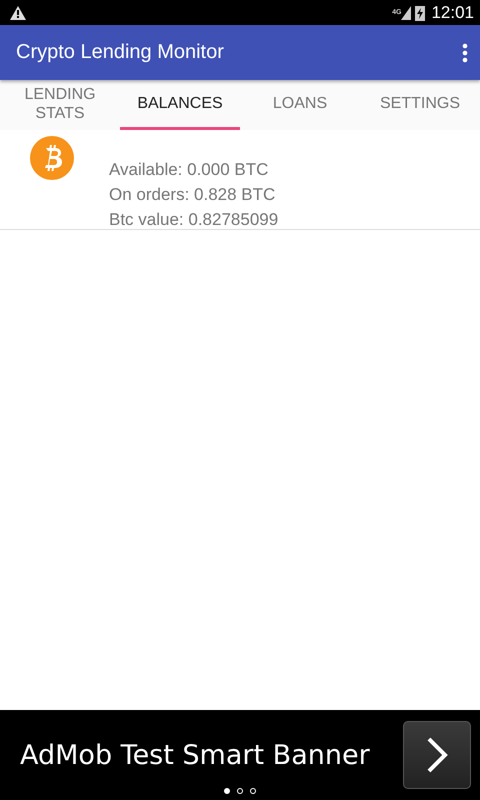  What do you see at coordinates (195, 755) in the screenshot?
I see `ad-text: AdMob Test Smart Banner` at bounding box center [195, 755].